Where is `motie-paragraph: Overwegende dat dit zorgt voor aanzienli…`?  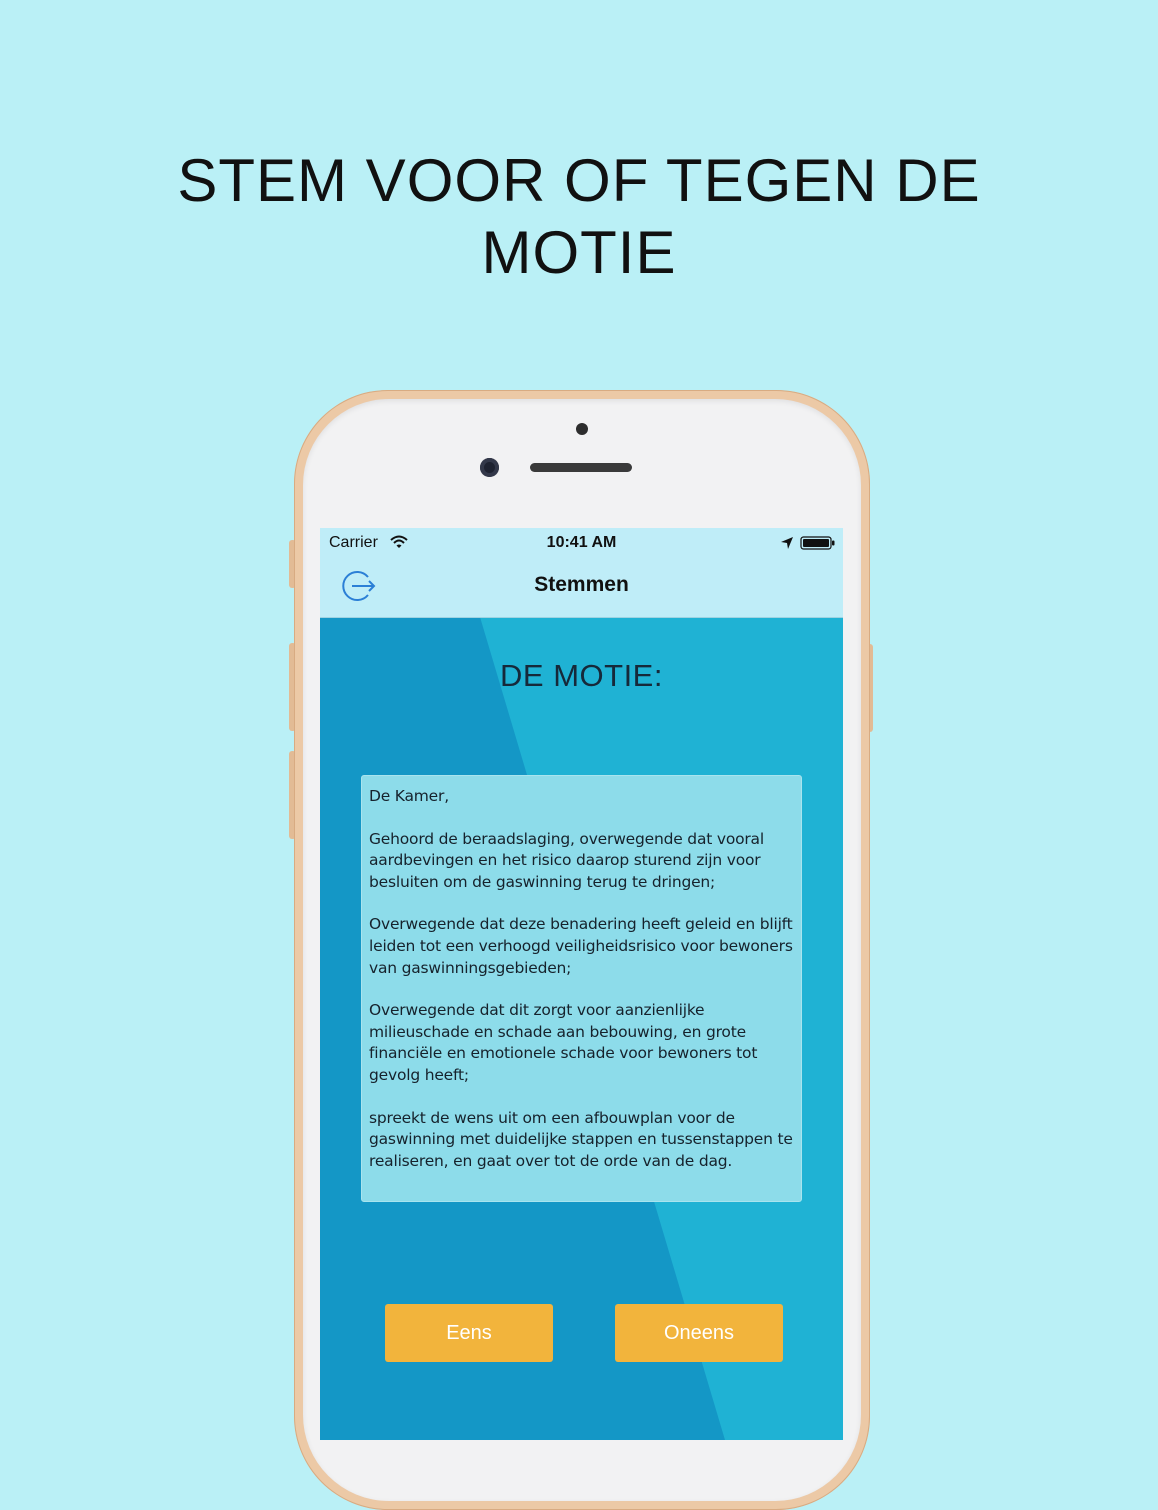 motie-paragraph: Overwegende dat dit zorgt voor aanzienli… is located at coordinates (563, 1042).